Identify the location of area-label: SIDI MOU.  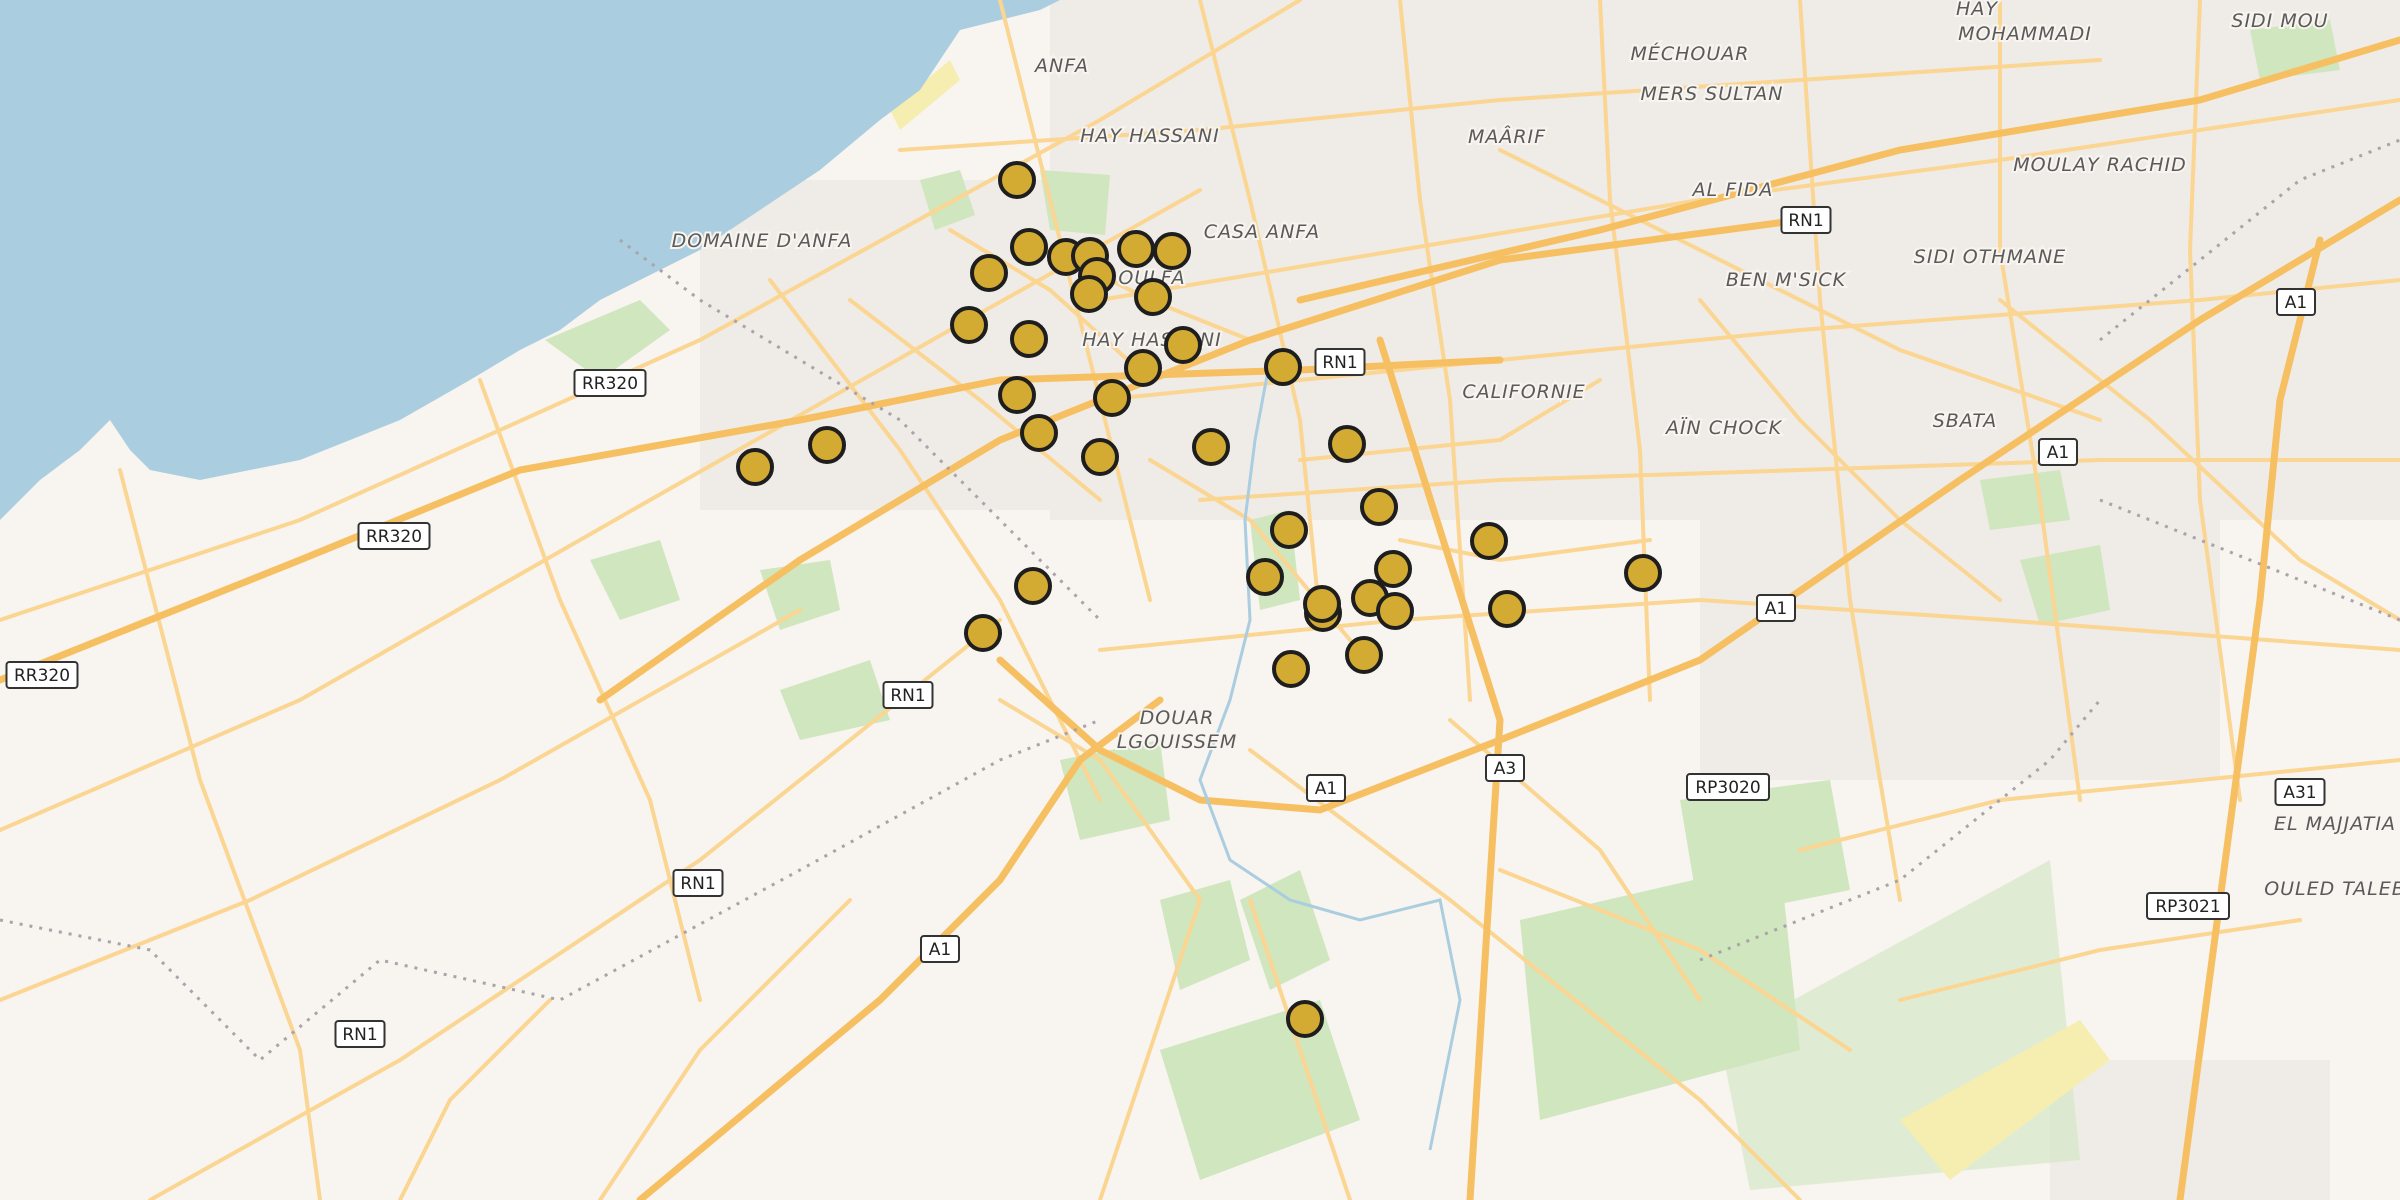
(2279, 21).